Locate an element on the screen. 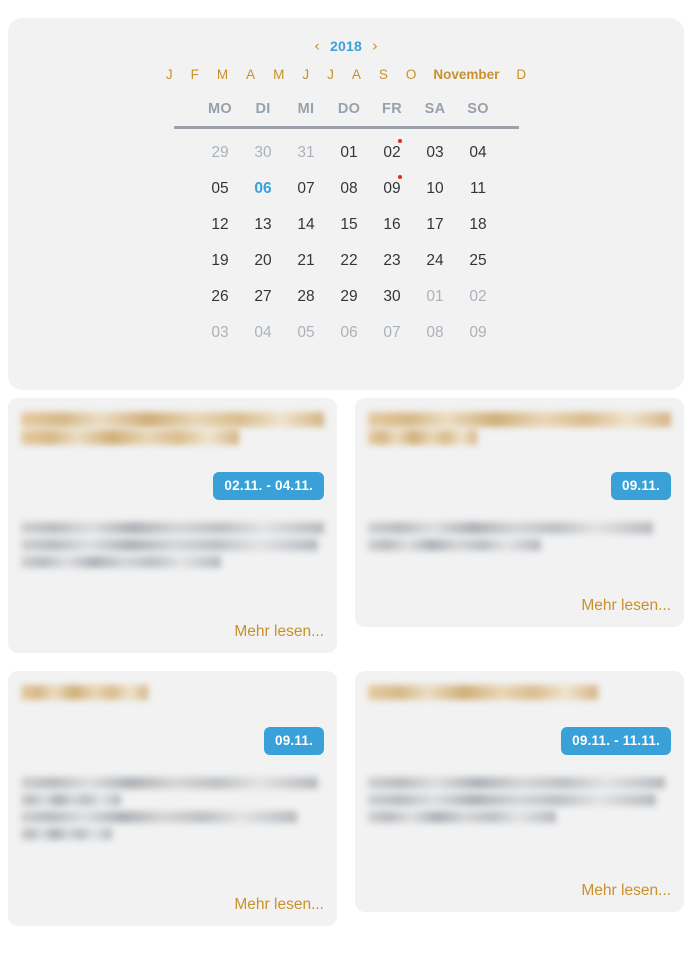 The height and width of the screenshot is (953, 692). month-item-januar: J is located at coordinates (169, 75).